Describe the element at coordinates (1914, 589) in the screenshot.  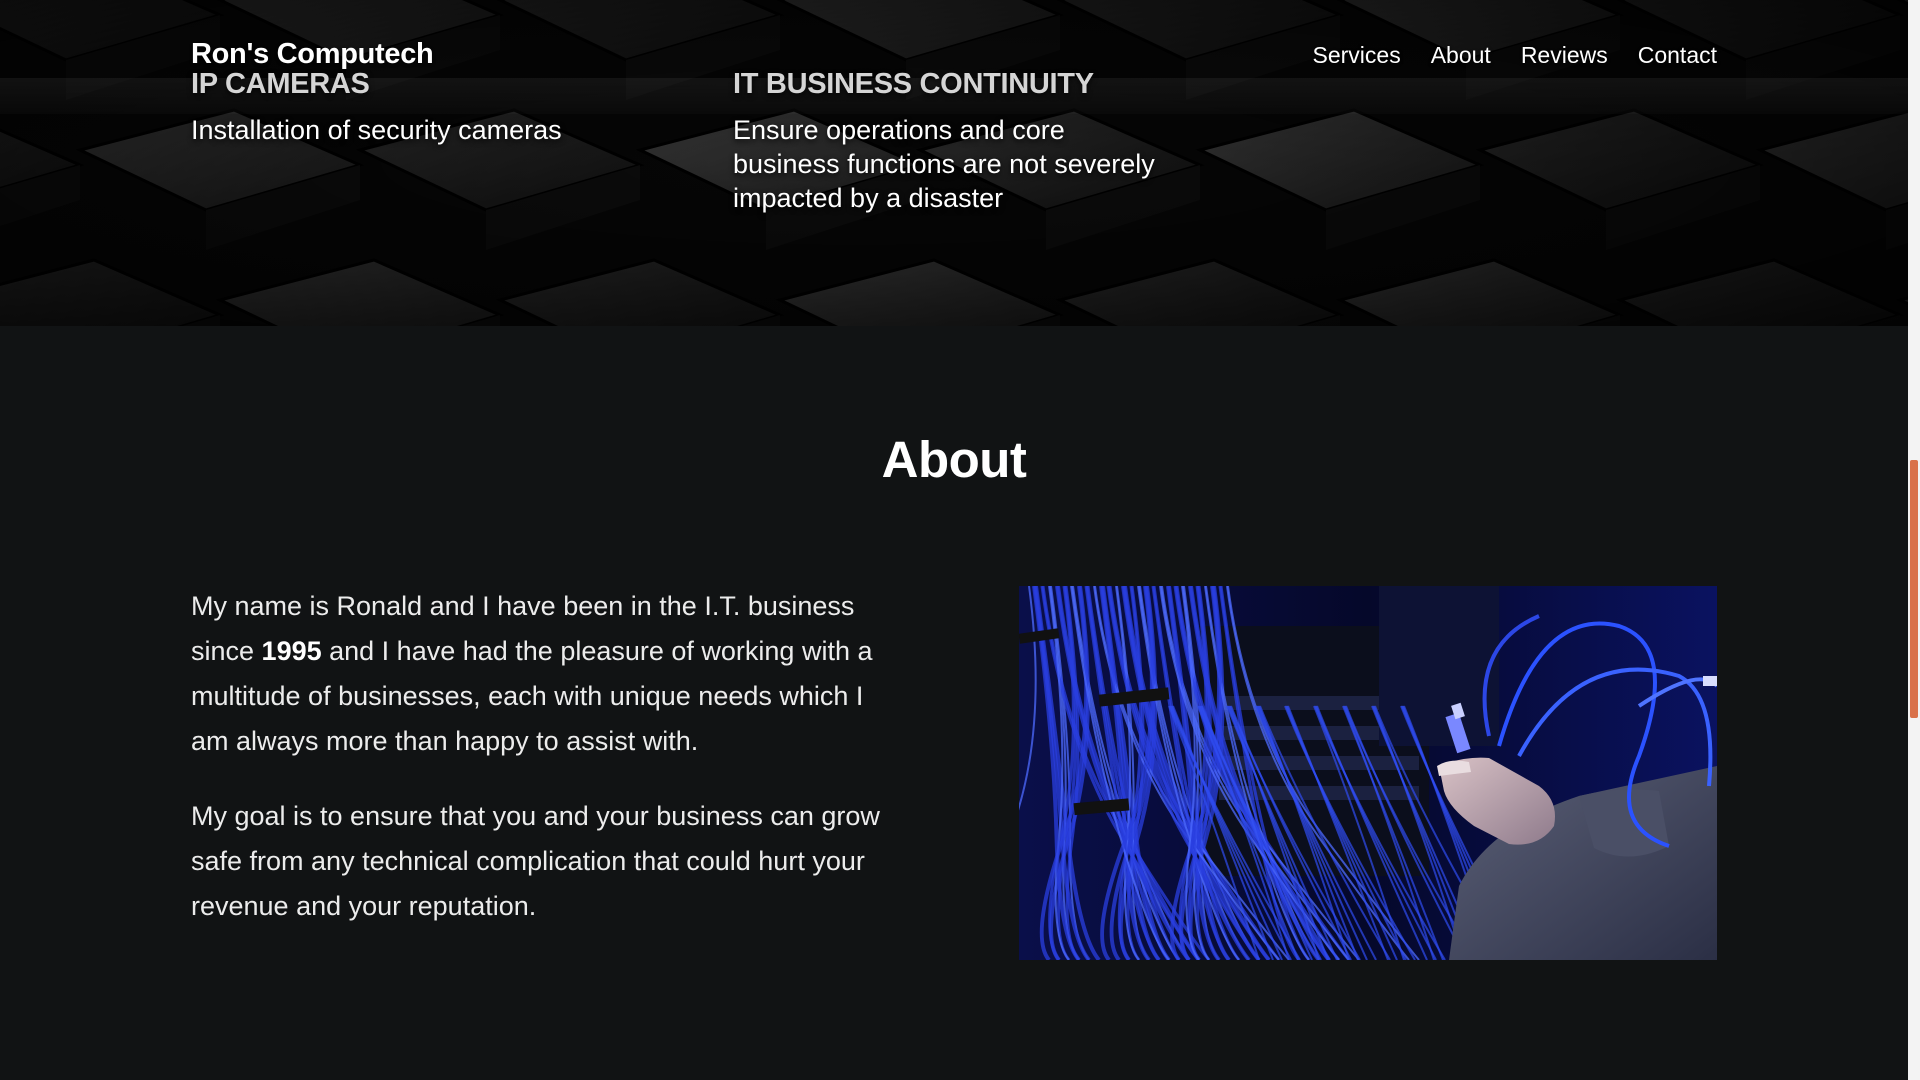
I see `scrollbar-thumb` at that location.